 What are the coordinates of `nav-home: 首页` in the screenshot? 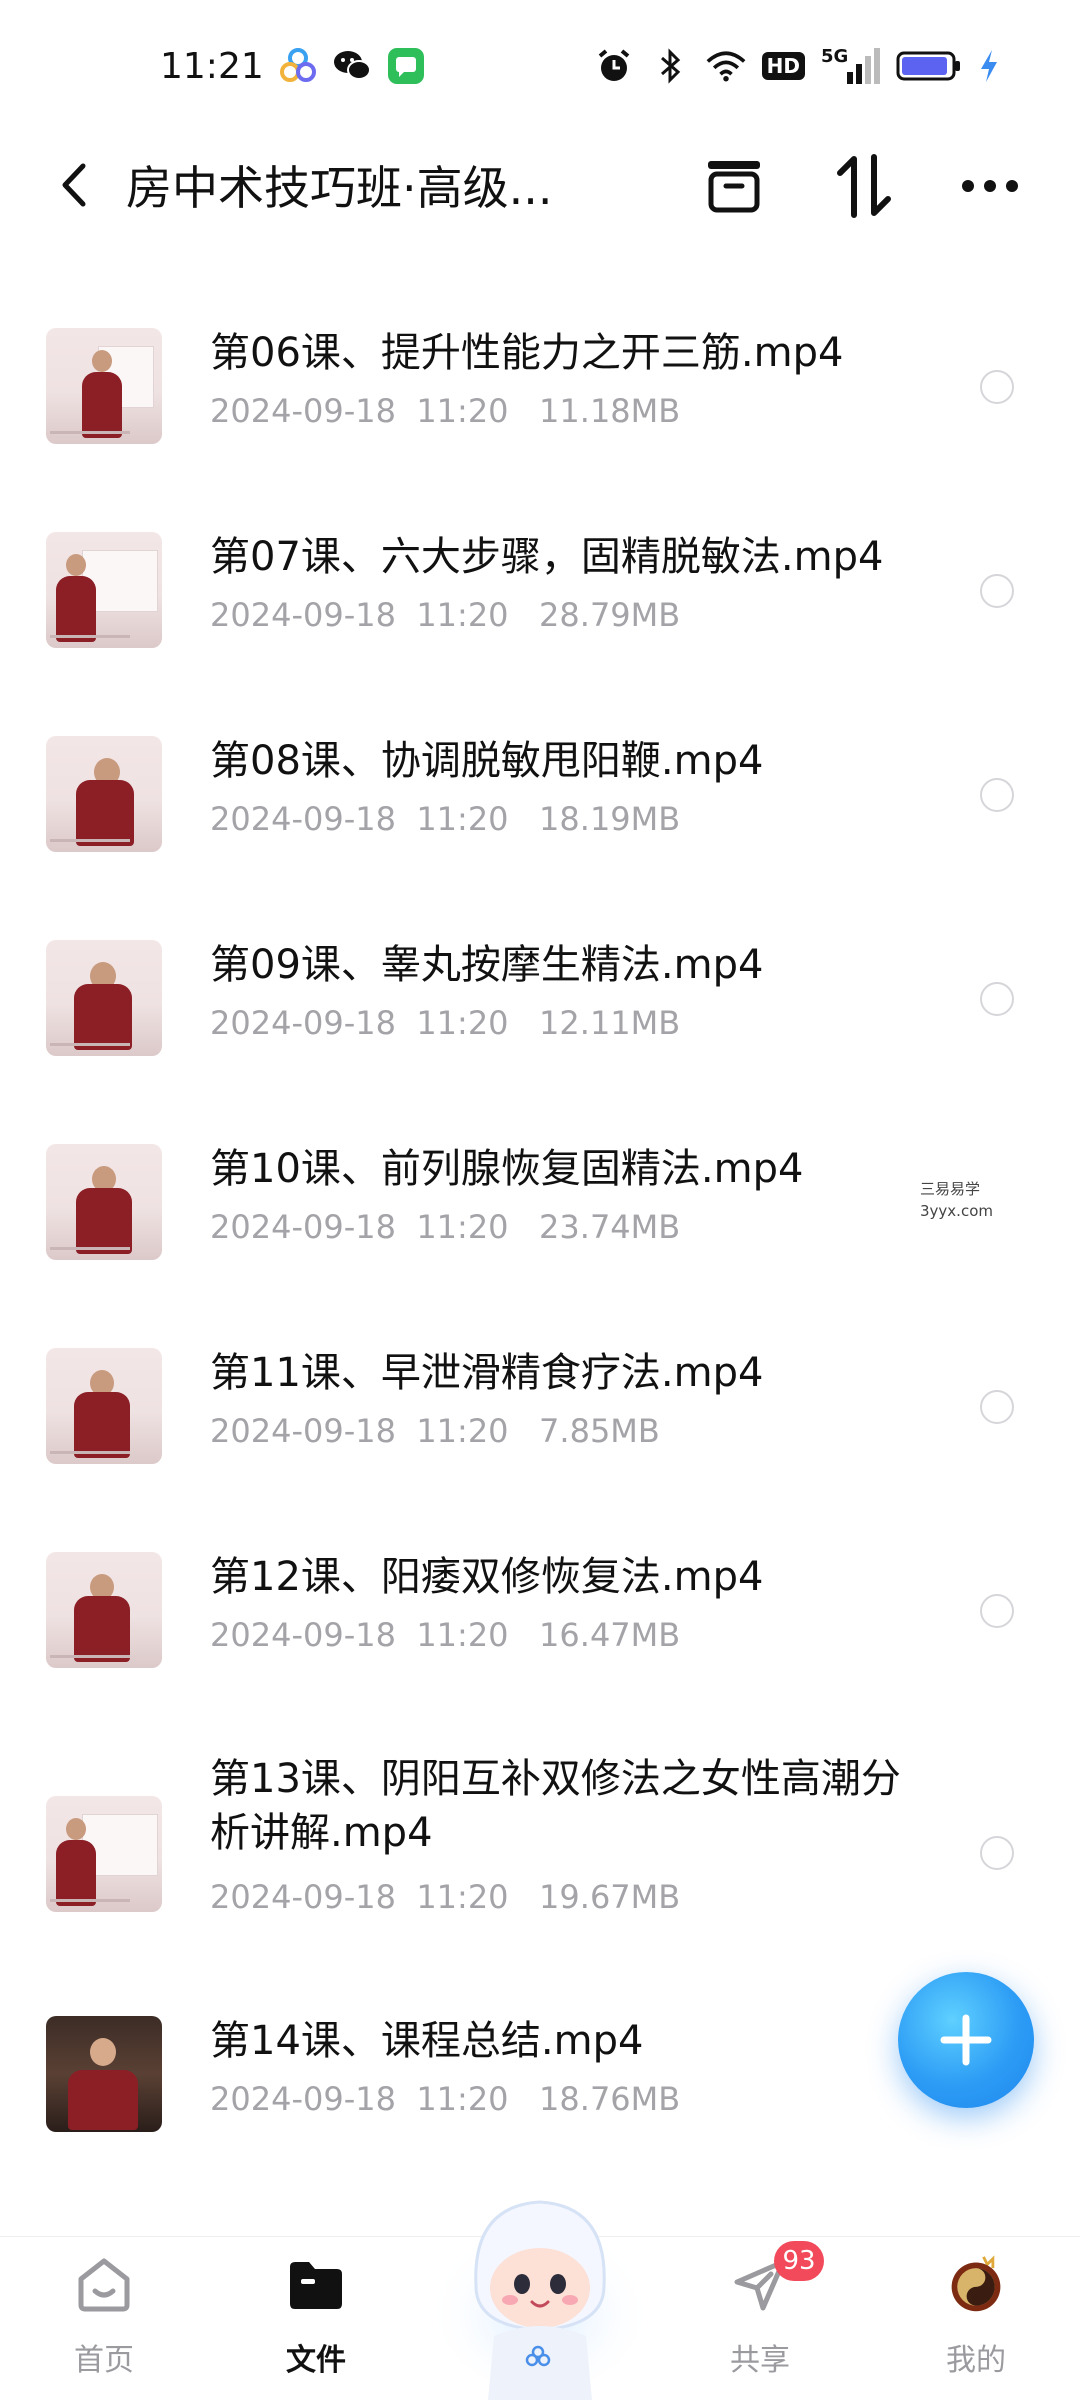 It's located at (104, 2325).